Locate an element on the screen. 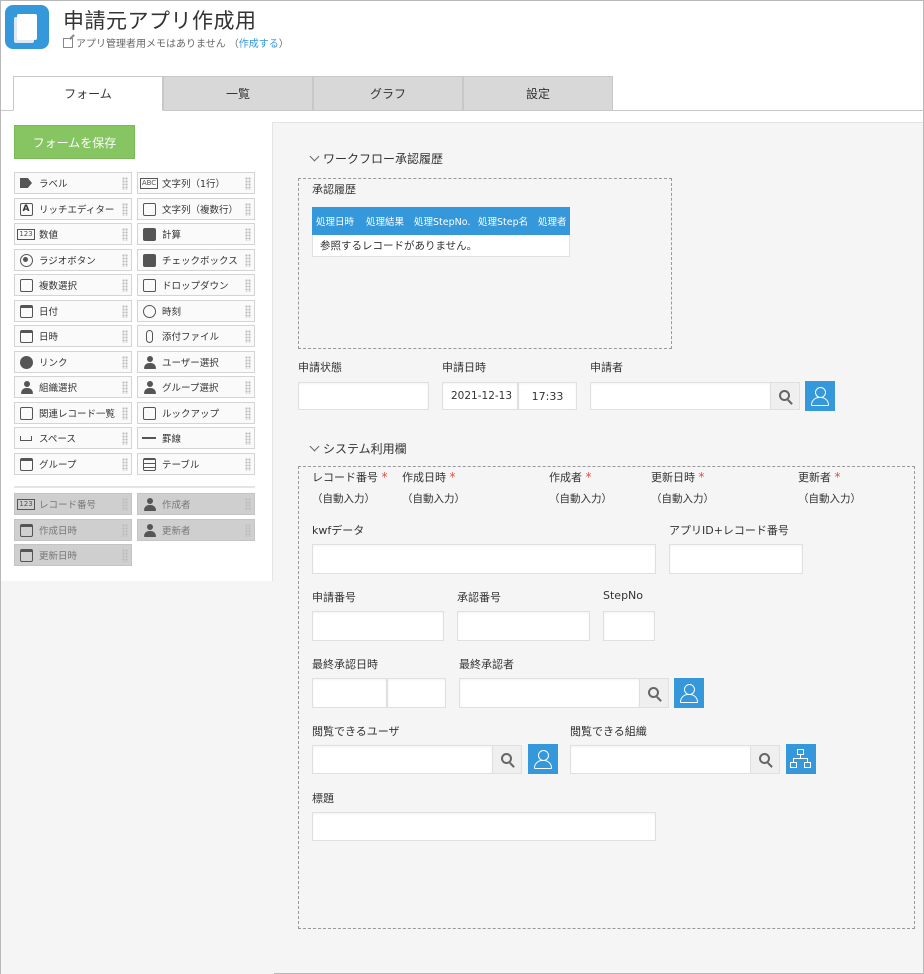 The image size is (924, 974). save-form-button: フォームを保存 is located at coordinates (74, 142).